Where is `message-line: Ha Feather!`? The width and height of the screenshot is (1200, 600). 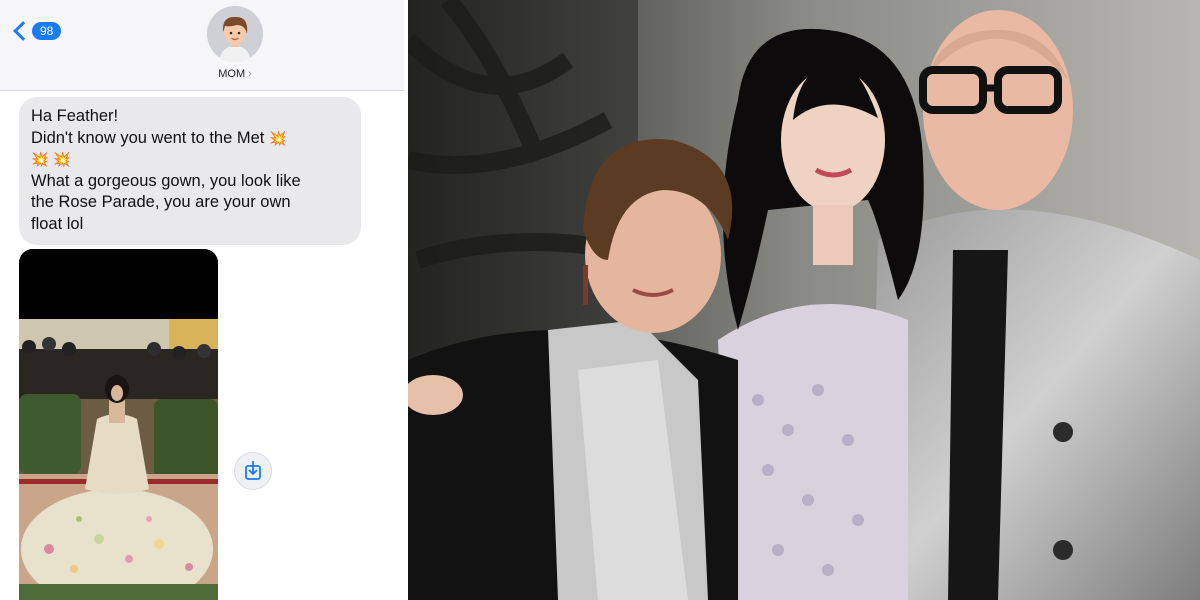
message-line: Ha Feather! is located at coordinates (75, 116).